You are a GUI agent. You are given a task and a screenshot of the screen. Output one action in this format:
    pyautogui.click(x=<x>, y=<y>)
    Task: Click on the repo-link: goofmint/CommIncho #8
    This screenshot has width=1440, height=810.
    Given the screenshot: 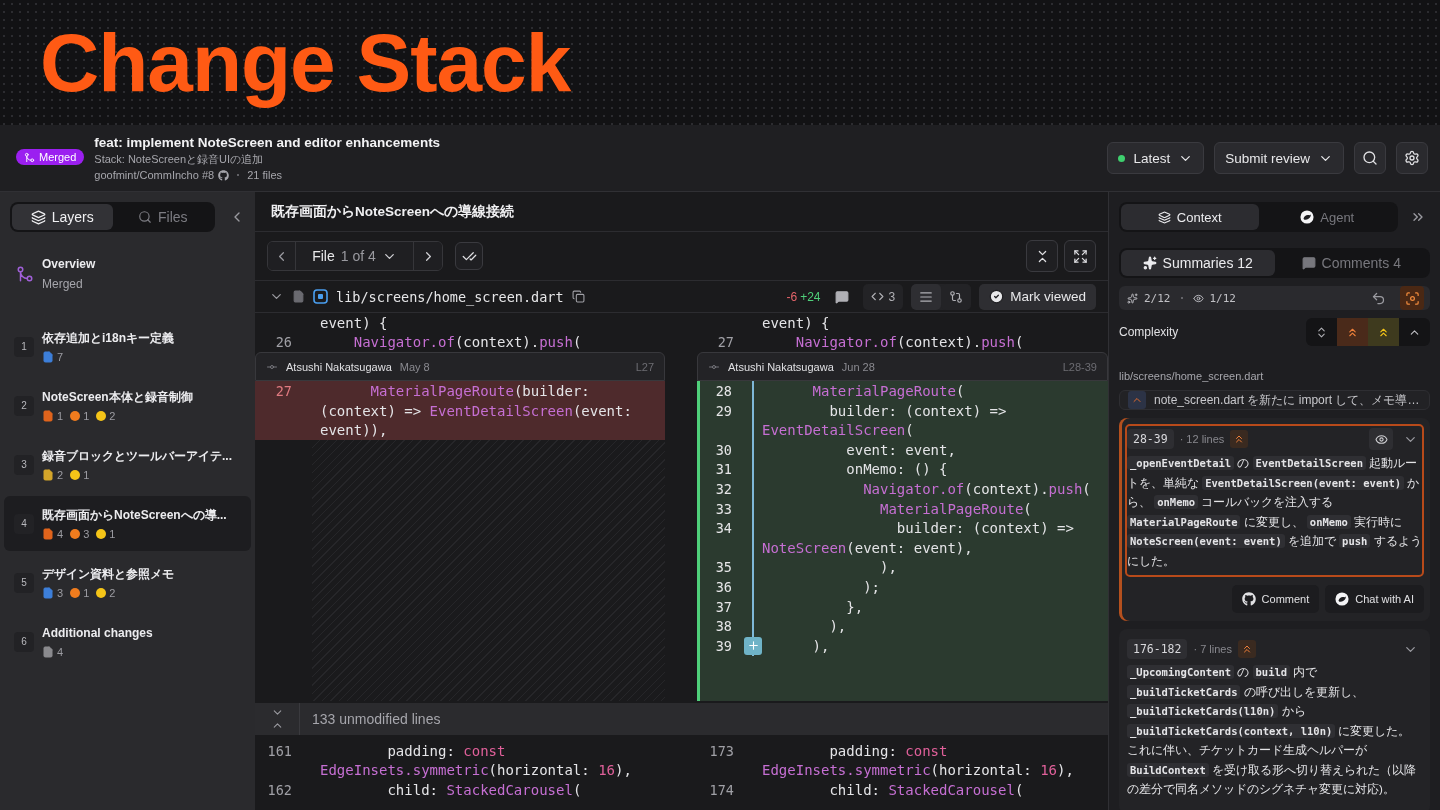 What is the action you would take?
    pyautogui.click(x=154, y=175)
    